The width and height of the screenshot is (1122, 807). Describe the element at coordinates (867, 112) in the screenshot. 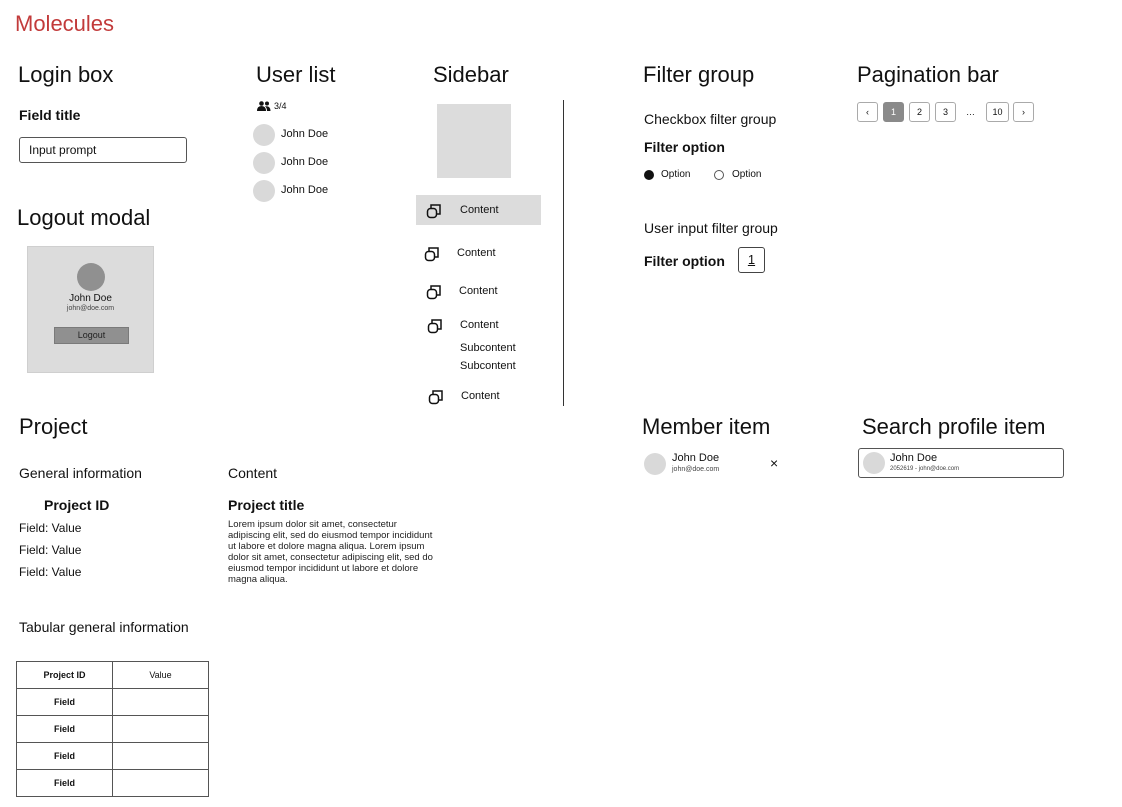

I see `prev-page-button: ‹` at that location.